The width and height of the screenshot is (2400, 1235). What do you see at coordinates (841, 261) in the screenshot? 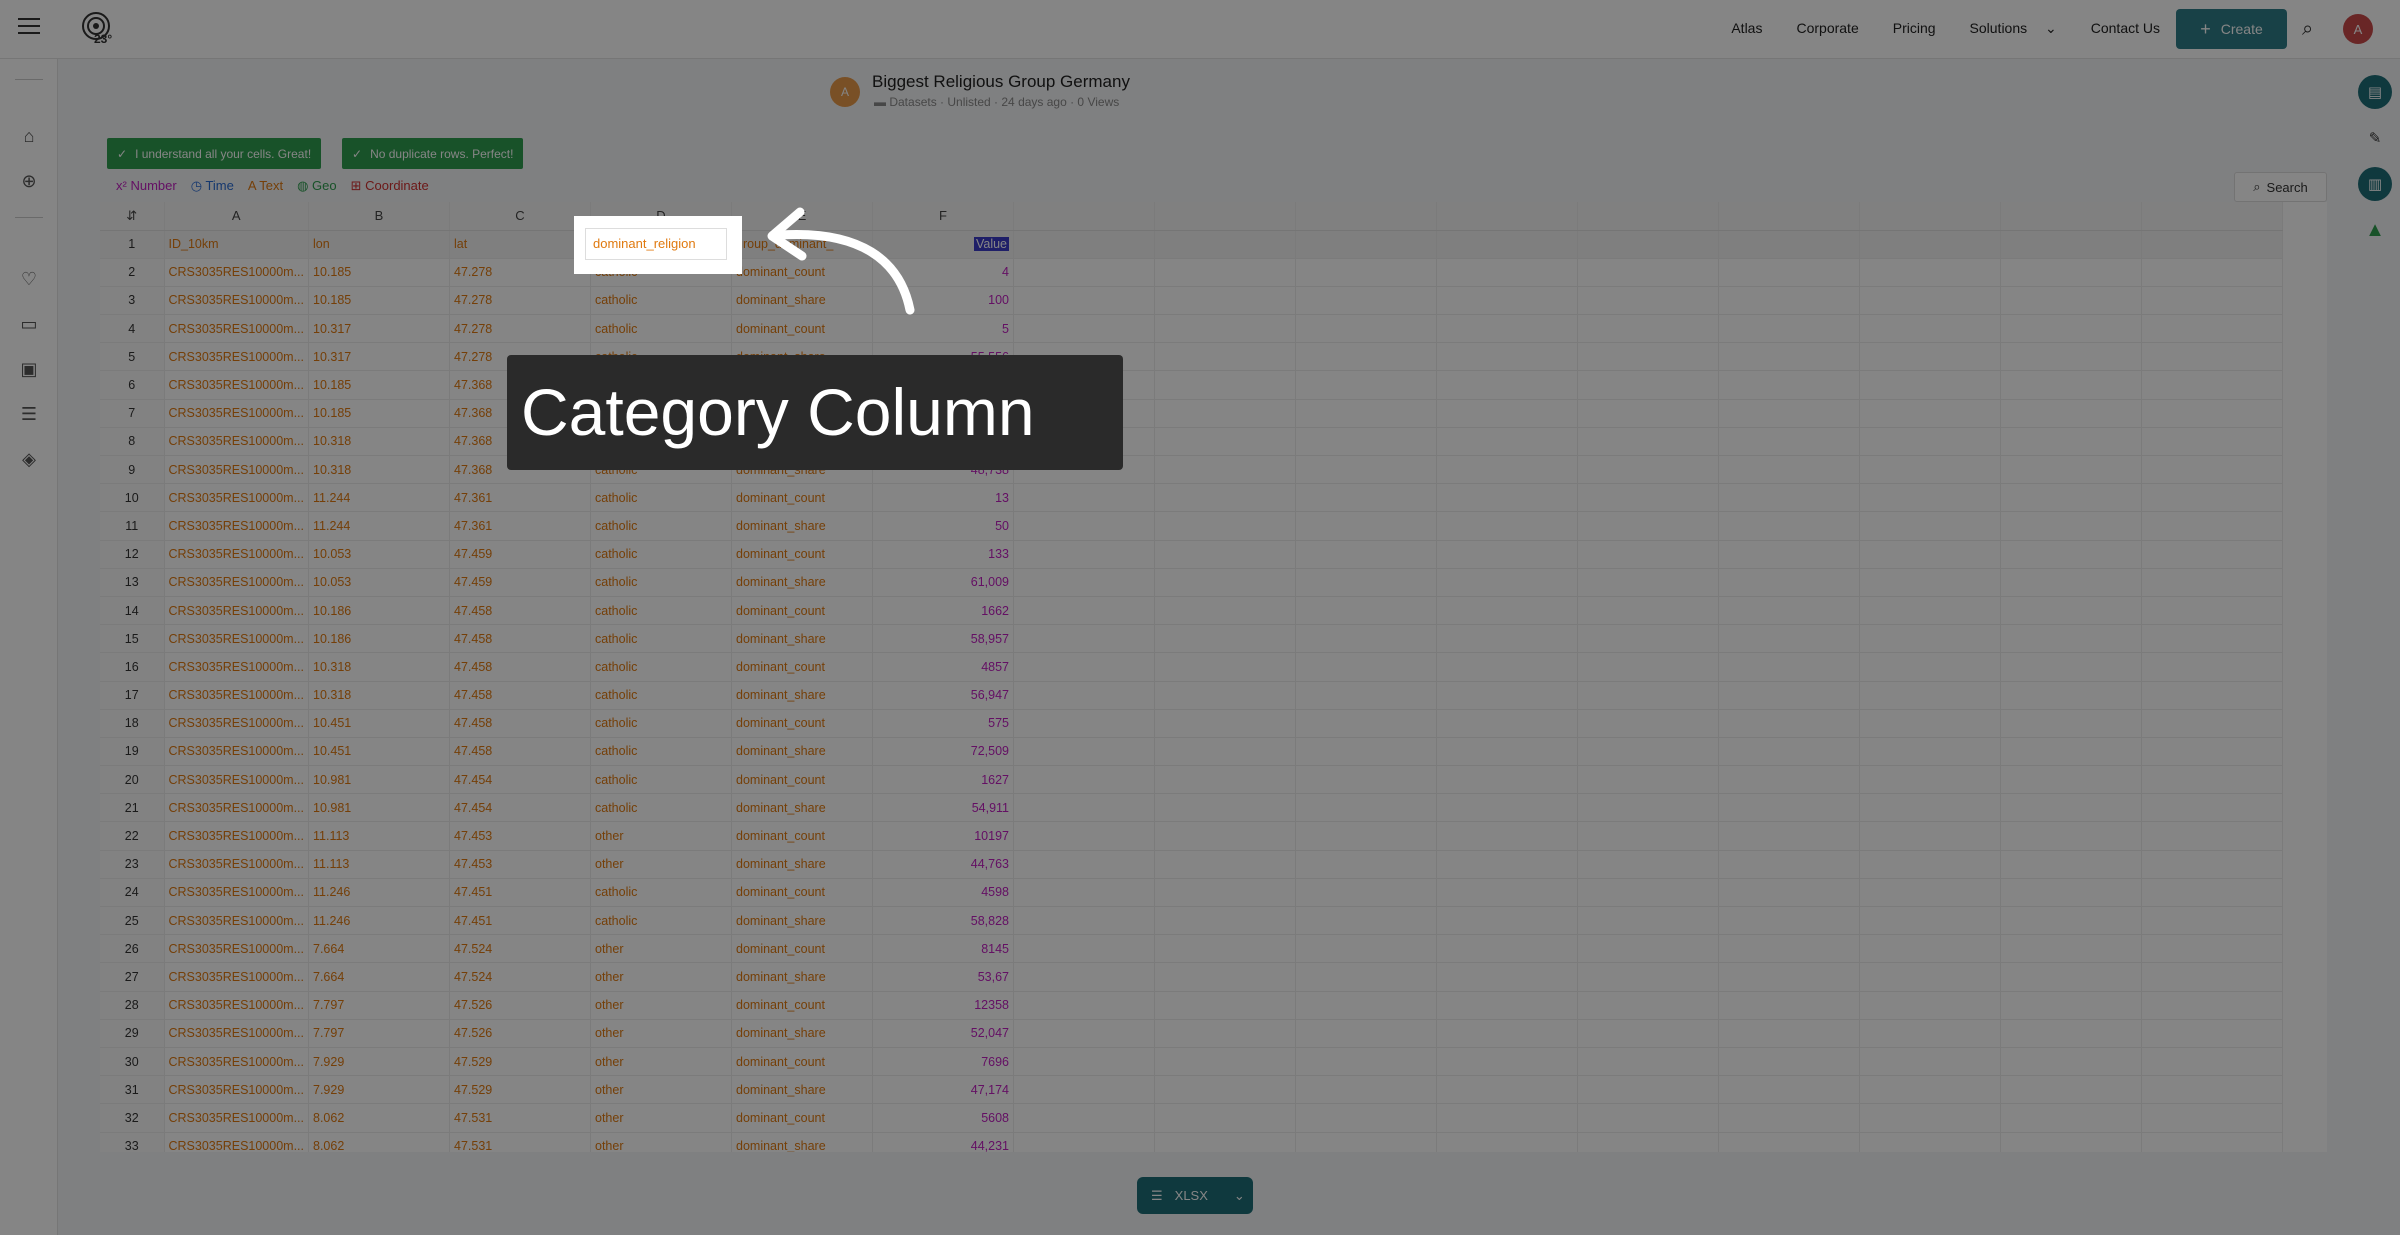
I see `pointer-arrow-icon` at bounding box center [841, 261].